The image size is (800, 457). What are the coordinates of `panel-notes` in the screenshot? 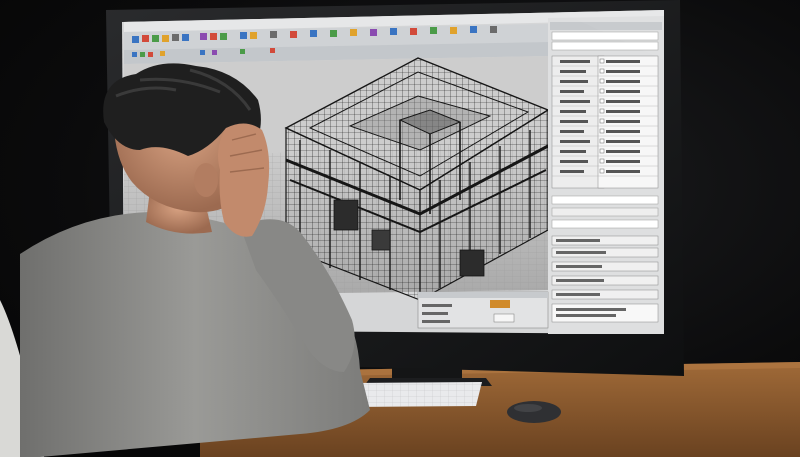 It's located at (605, 313).